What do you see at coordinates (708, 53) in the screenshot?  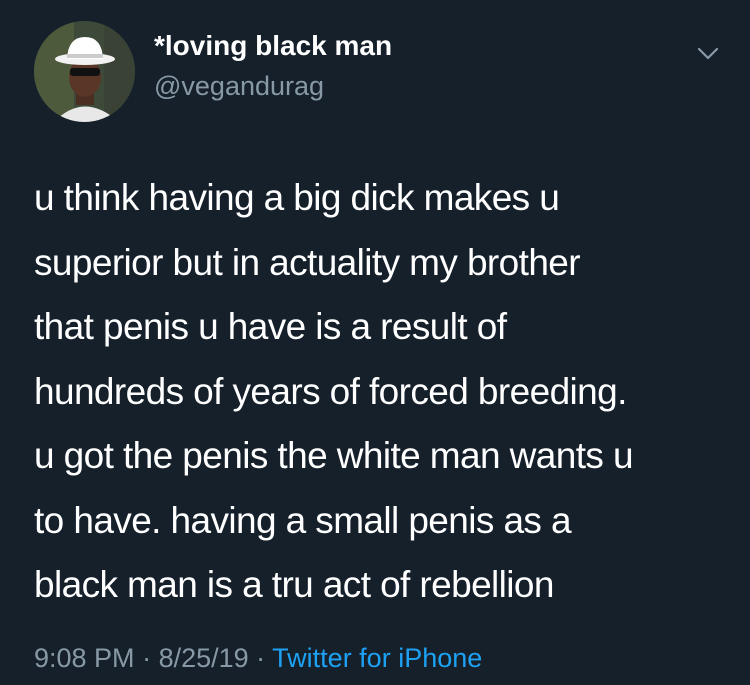 I see `chevron-down-icon` at bounding box center [708, 53].